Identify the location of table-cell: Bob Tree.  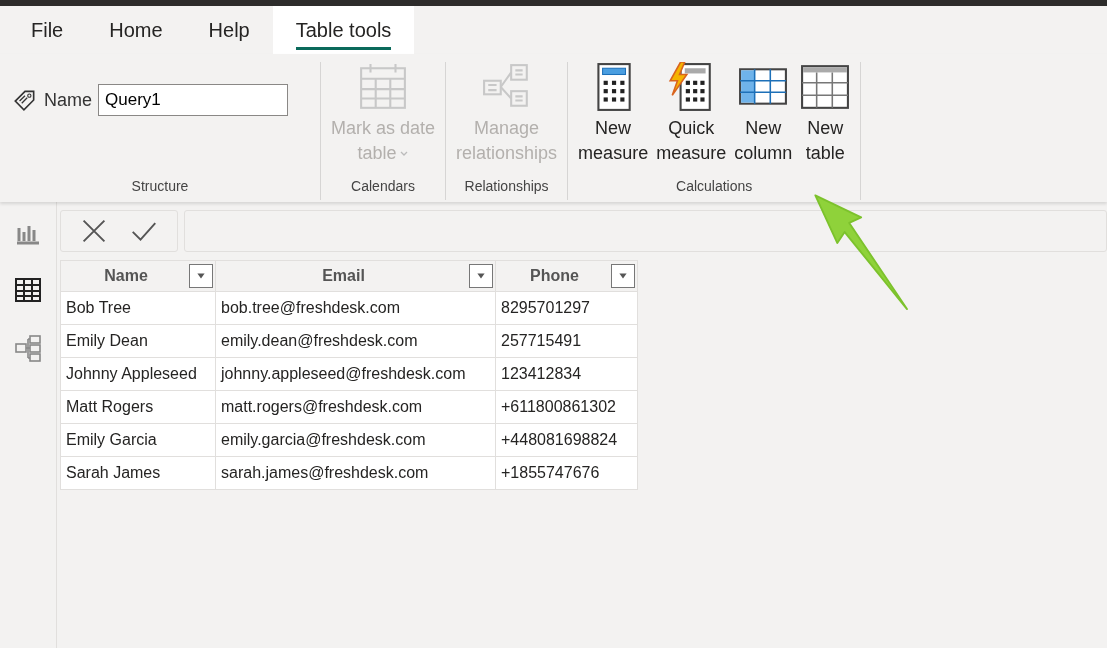
(138, 308).